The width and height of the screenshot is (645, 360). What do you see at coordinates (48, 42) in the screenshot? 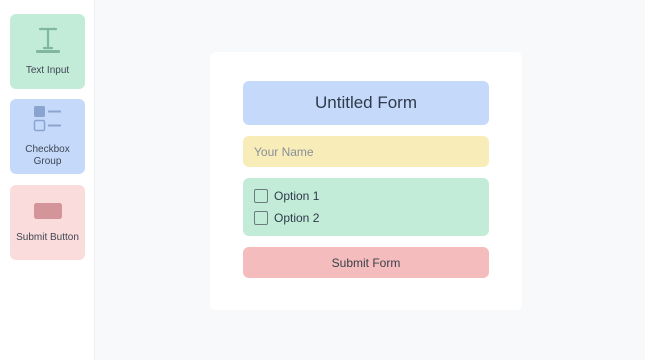
I see `text-icon` at bounding box center [48, 42].